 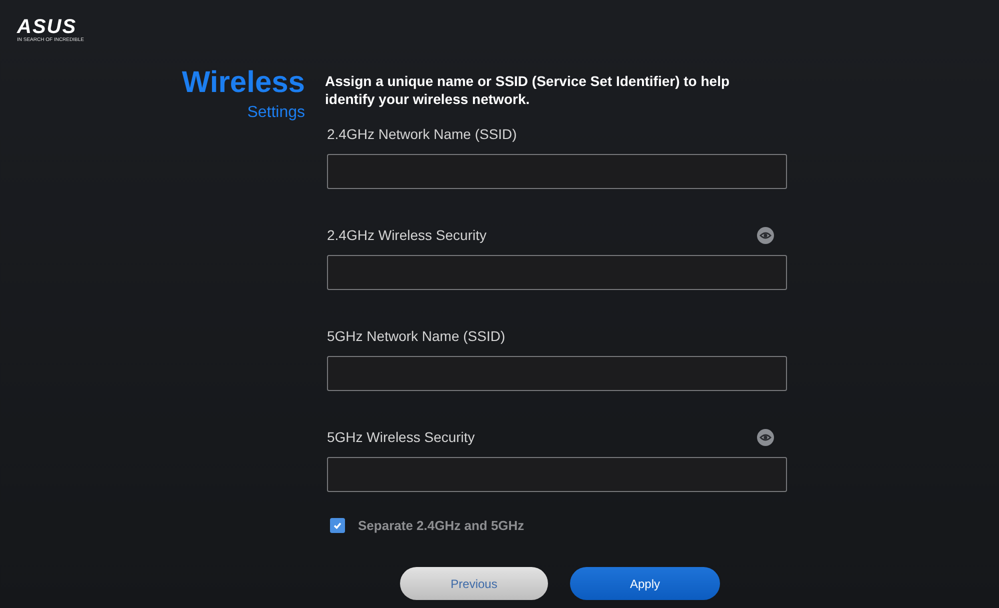 I want to click on page-title: Wireless, so click(x=243, y=83).